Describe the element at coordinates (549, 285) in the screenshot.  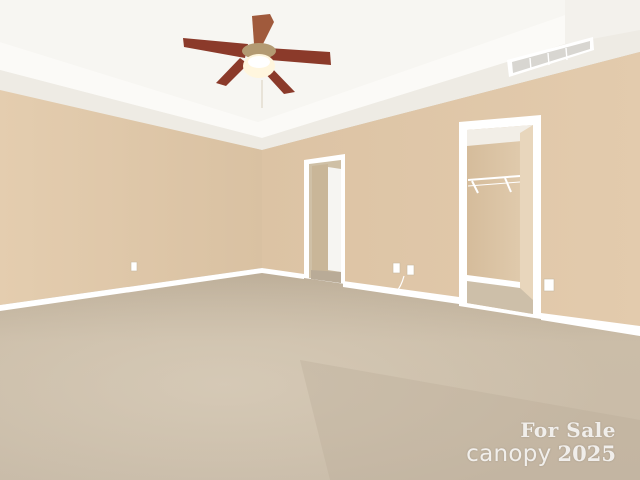
I see `light-switch-icon` at that location.